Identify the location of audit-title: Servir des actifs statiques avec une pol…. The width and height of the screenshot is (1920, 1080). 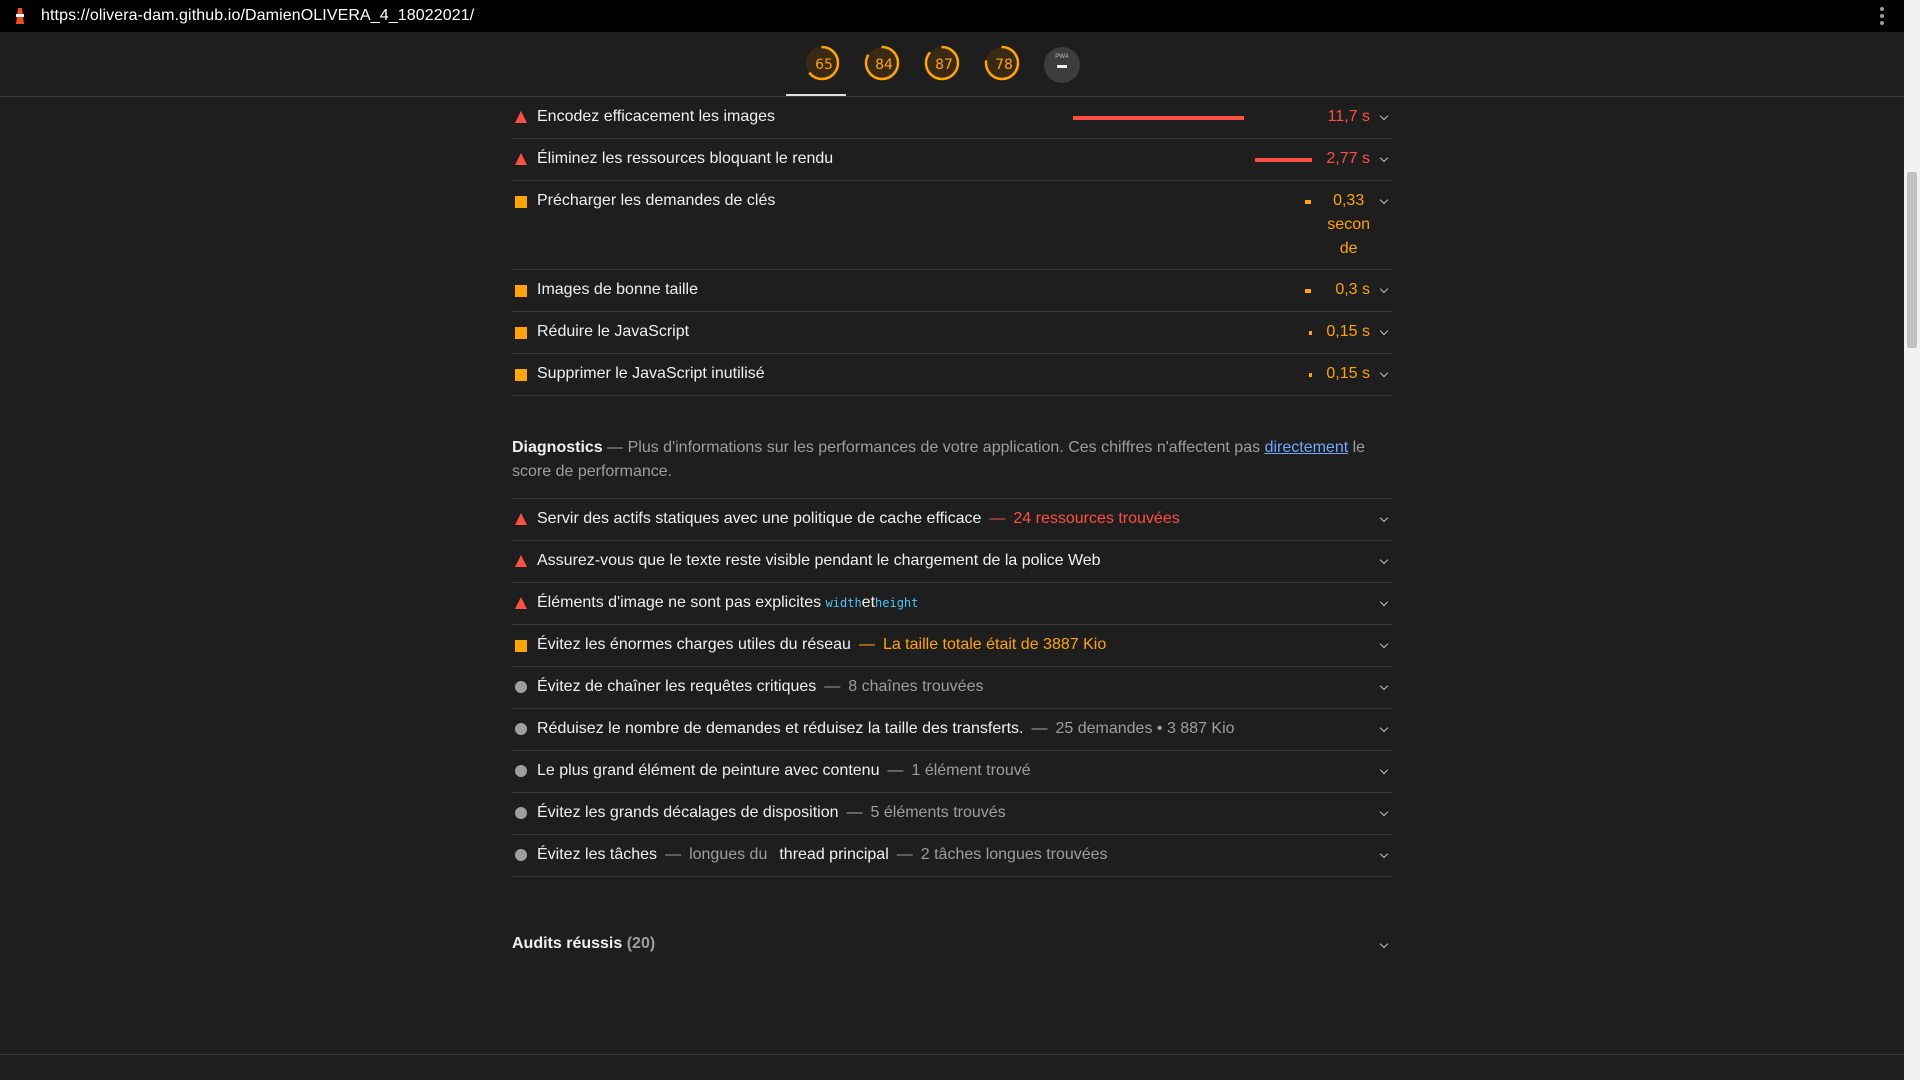
(759, 518).